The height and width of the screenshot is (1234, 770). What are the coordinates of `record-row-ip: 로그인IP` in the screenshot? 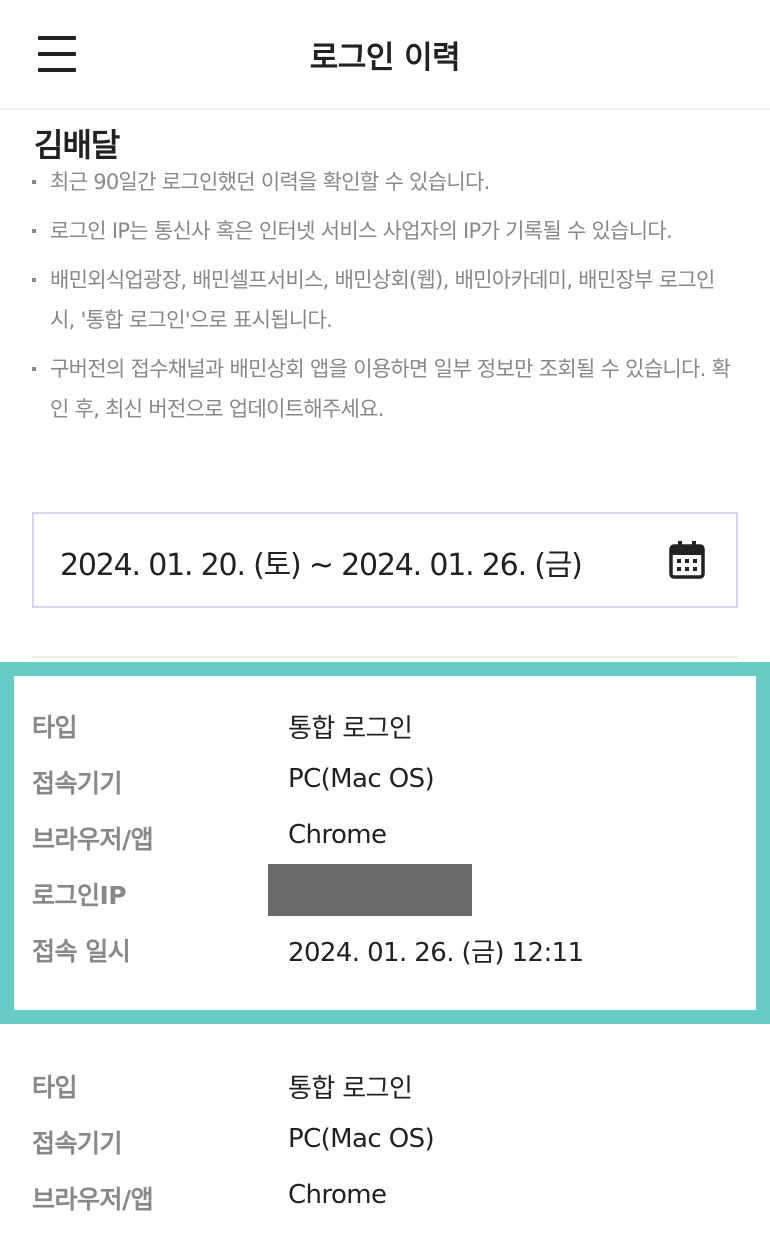 It's located at (385, 890).